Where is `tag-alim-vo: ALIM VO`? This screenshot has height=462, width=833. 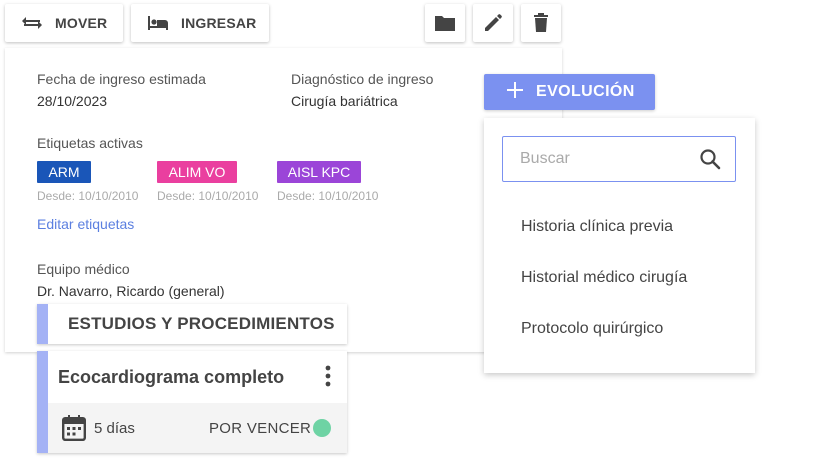 tag-alim-vo: ALIM VO is located at coordinates (197, 172).